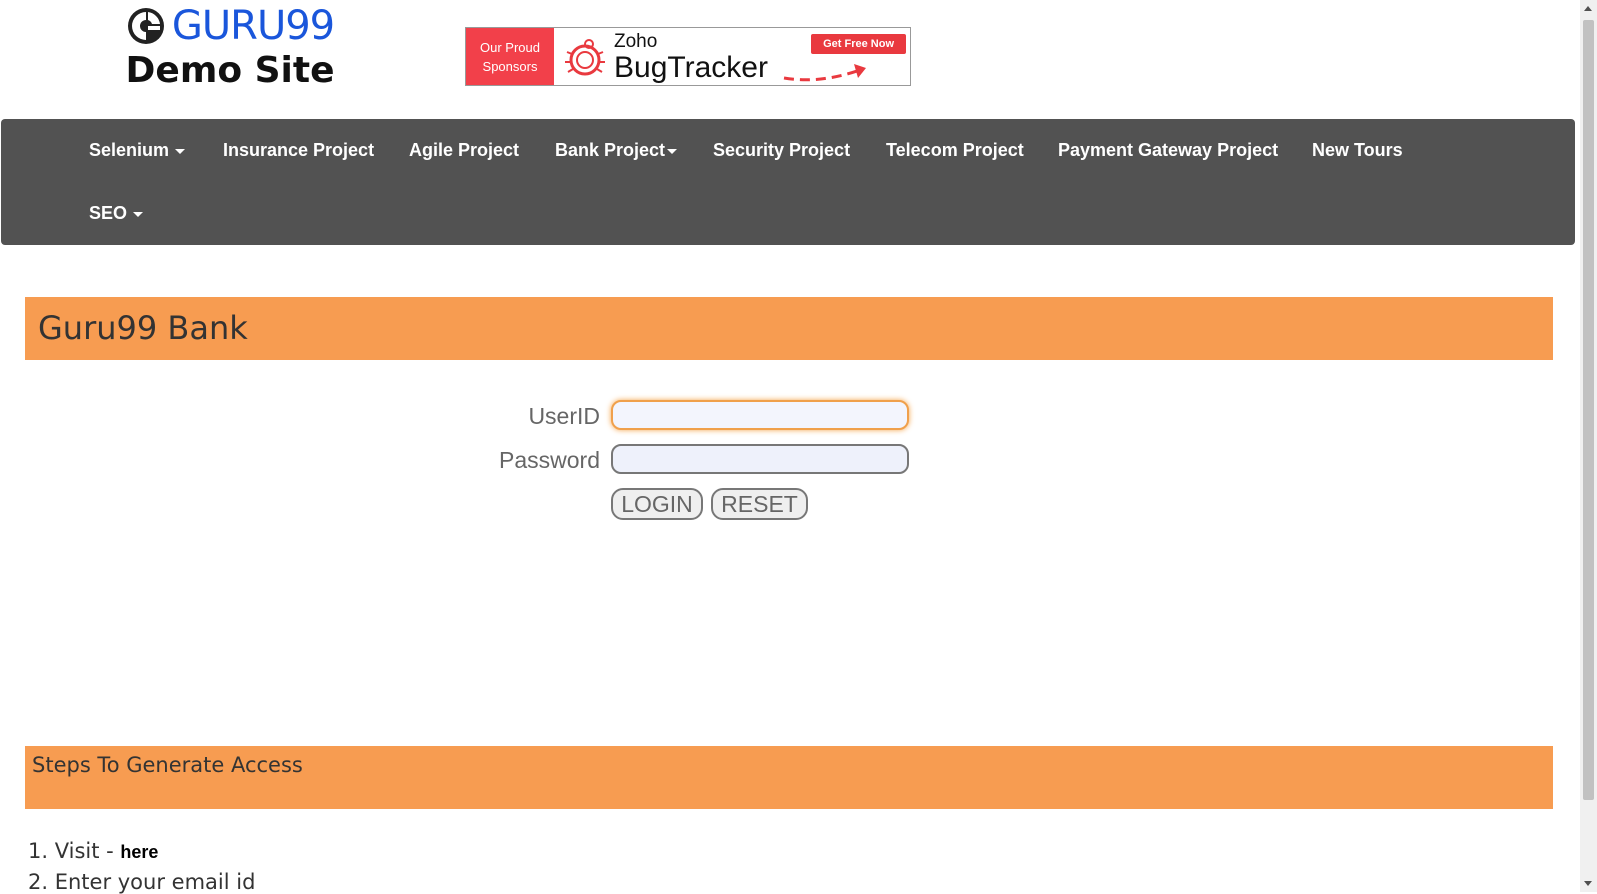 The image size is (1597, 894). What do you see at coordinates (253, 26) in the screenshot?
I see `logo-text: GURU99` at bounding box center [253, 26].